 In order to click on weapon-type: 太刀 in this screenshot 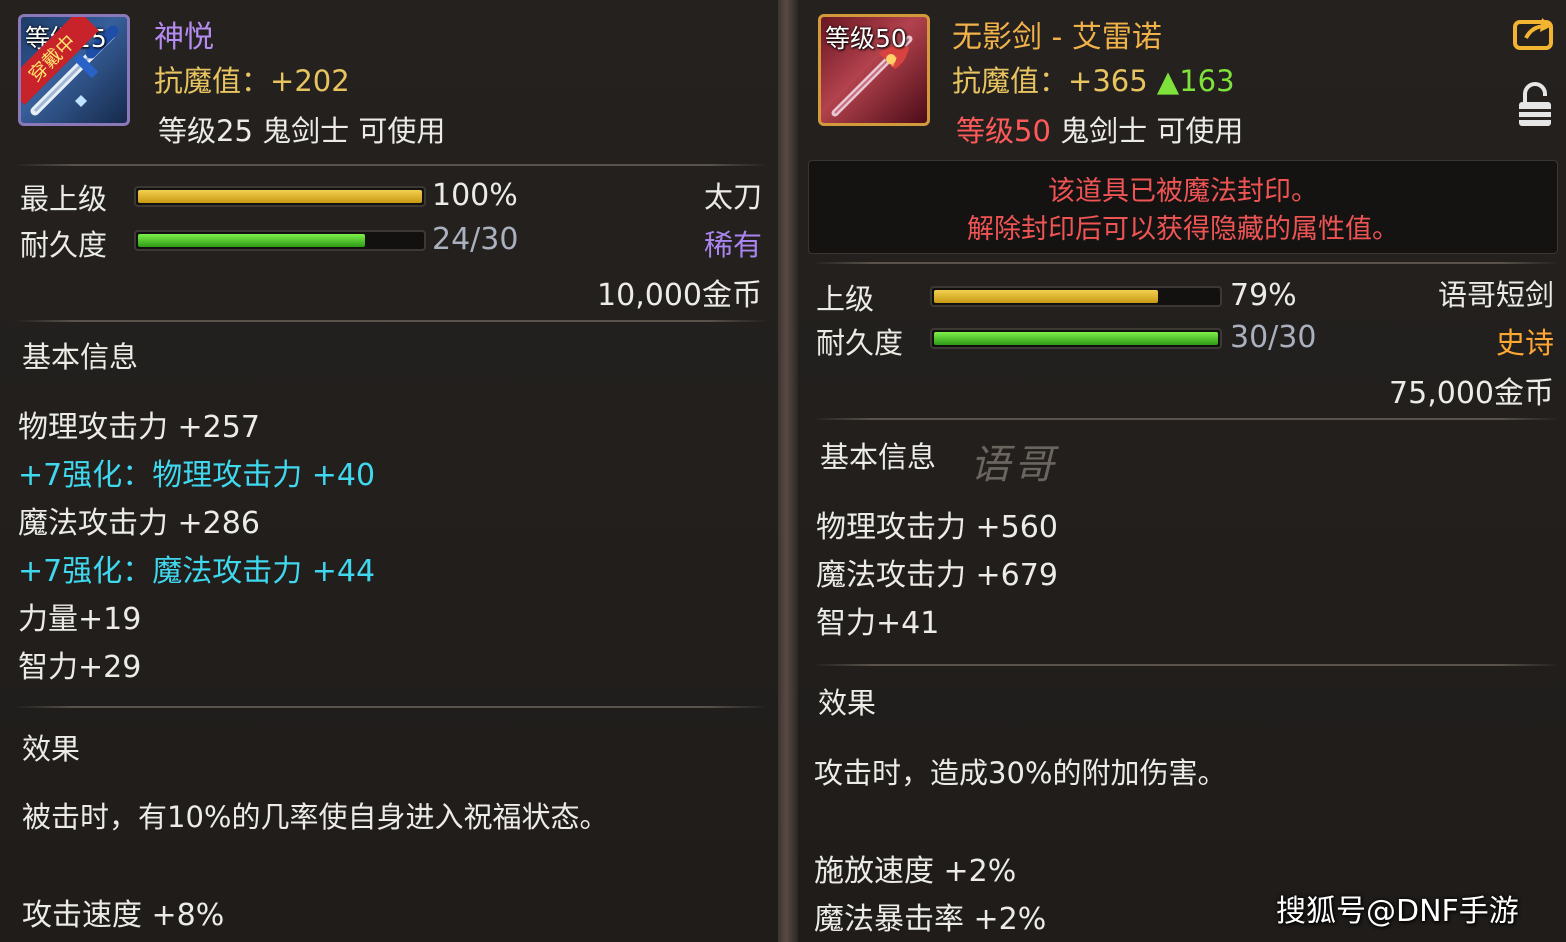, I will do `click(732, 197)`.